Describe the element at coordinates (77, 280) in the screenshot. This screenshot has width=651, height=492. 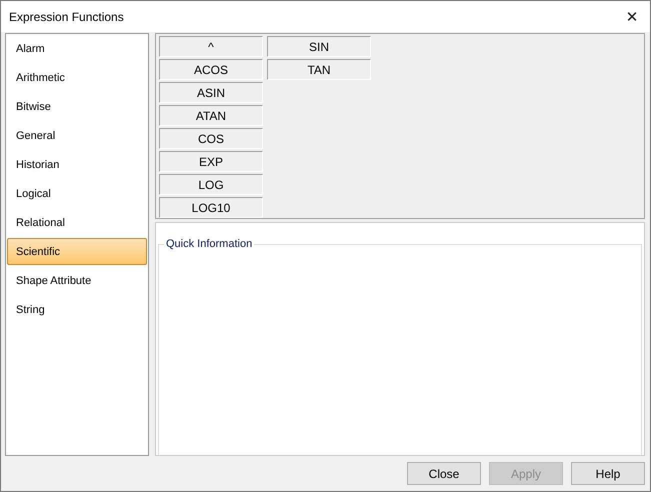
I see `category-item: Shape Attribute` at that location.